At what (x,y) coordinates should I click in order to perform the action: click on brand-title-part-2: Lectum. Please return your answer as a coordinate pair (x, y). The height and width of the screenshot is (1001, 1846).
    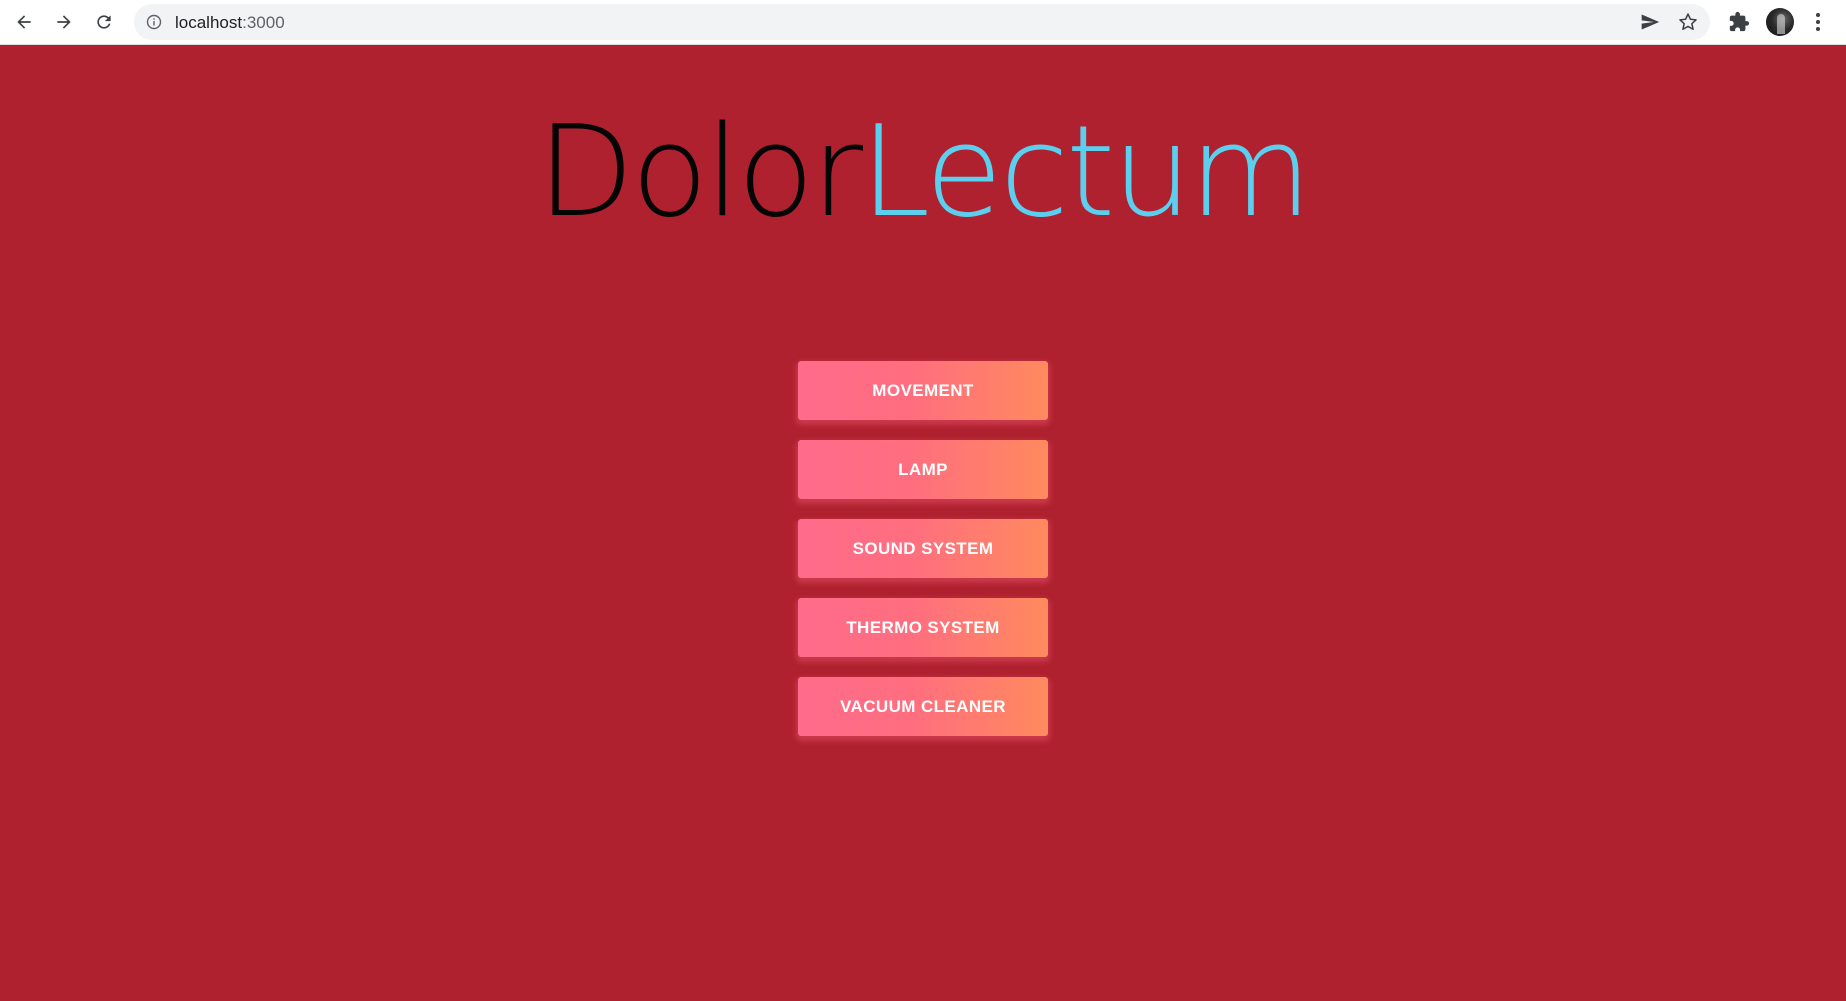
    Looking at the image, I should click on (1086, 171).